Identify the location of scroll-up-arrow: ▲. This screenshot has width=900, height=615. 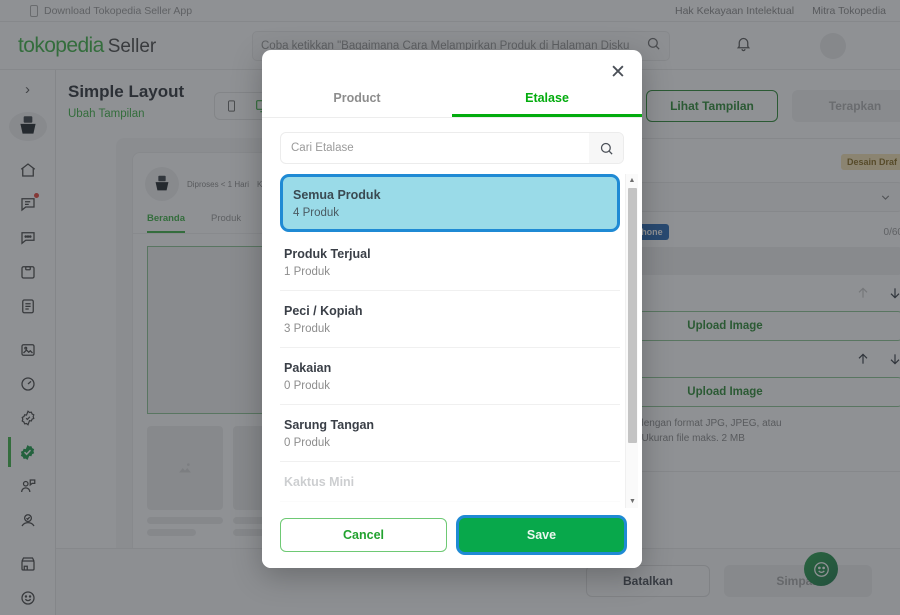
(632, 180).